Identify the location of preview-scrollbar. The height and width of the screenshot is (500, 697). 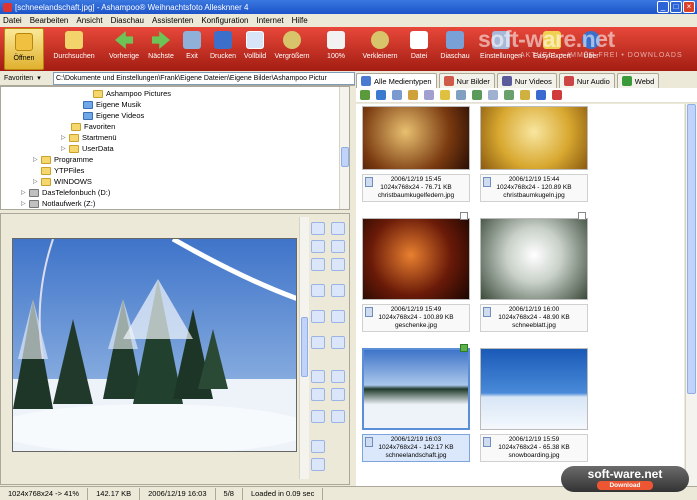
(304, 348).